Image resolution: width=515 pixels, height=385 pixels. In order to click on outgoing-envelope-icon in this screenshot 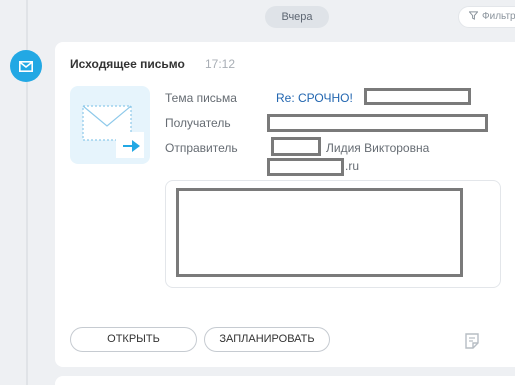, I will do `click(113, 131)`.